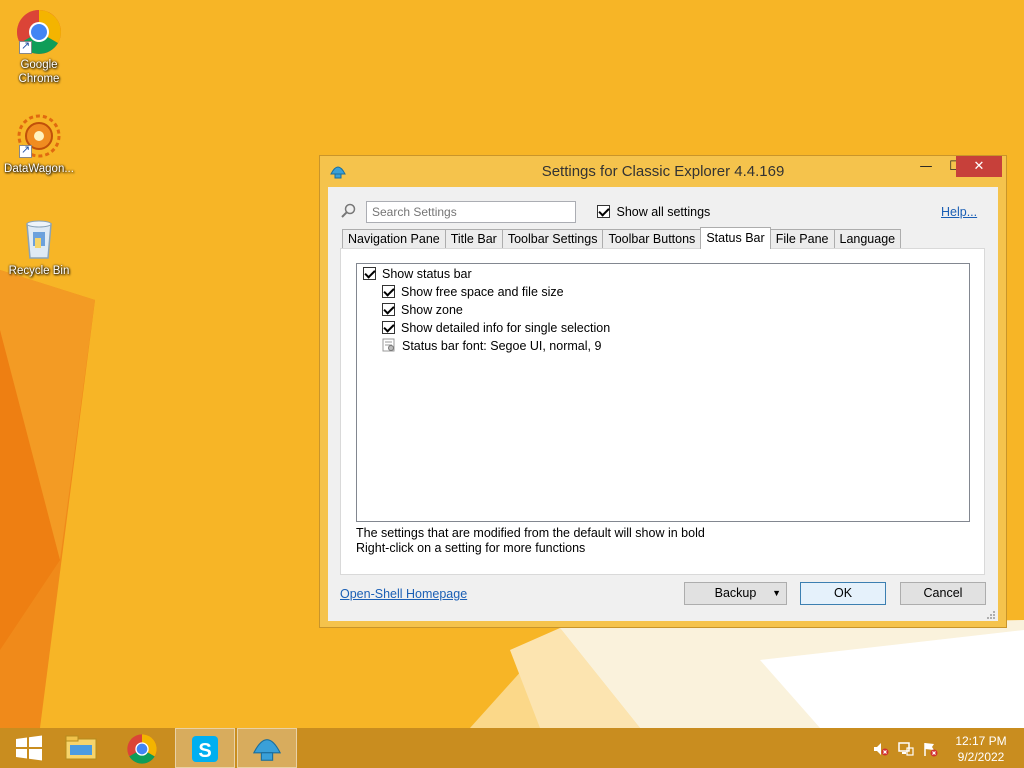 The height and width of the screenshot is (768, 1024). Describe the element at coordinates (991, 614) in the screenshot. I see `resize-grip-icon` at that location.